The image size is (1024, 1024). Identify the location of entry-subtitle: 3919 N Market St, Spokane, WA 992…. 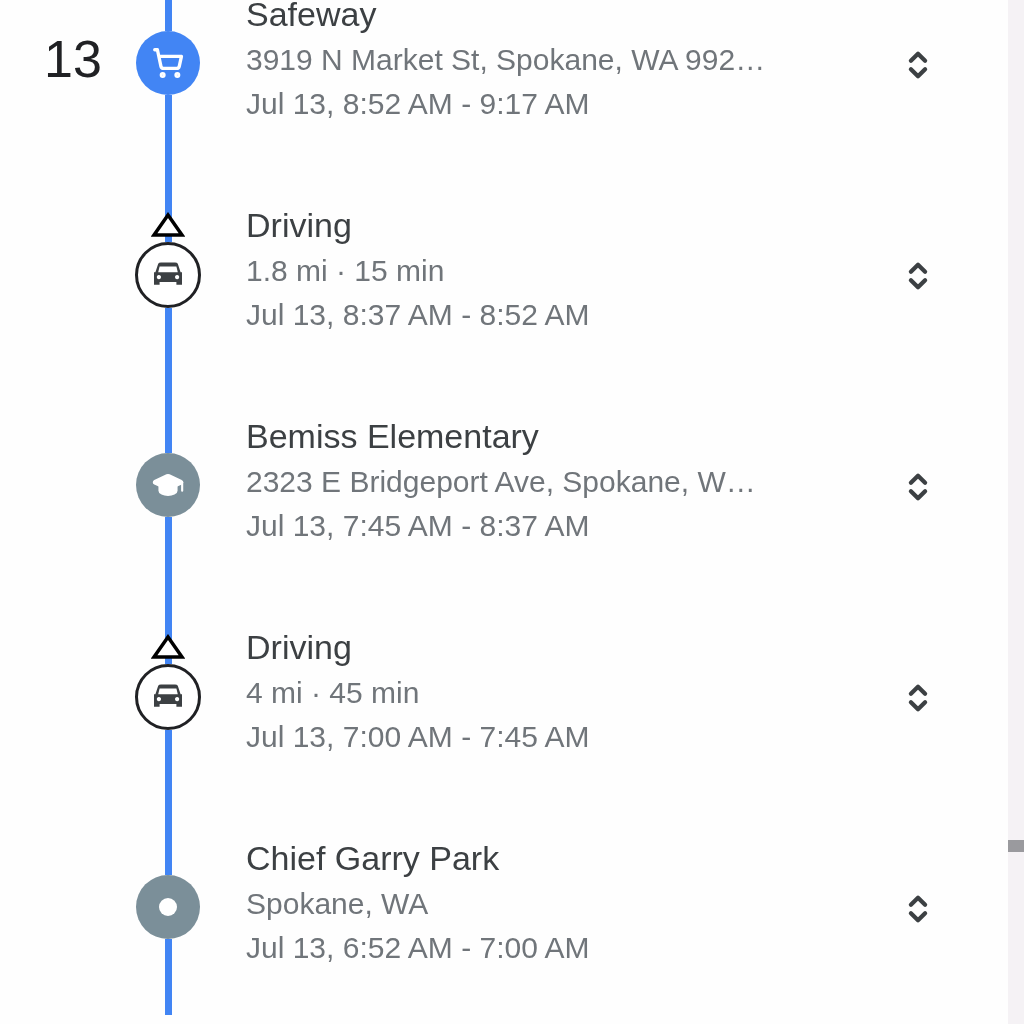
(506, 60).